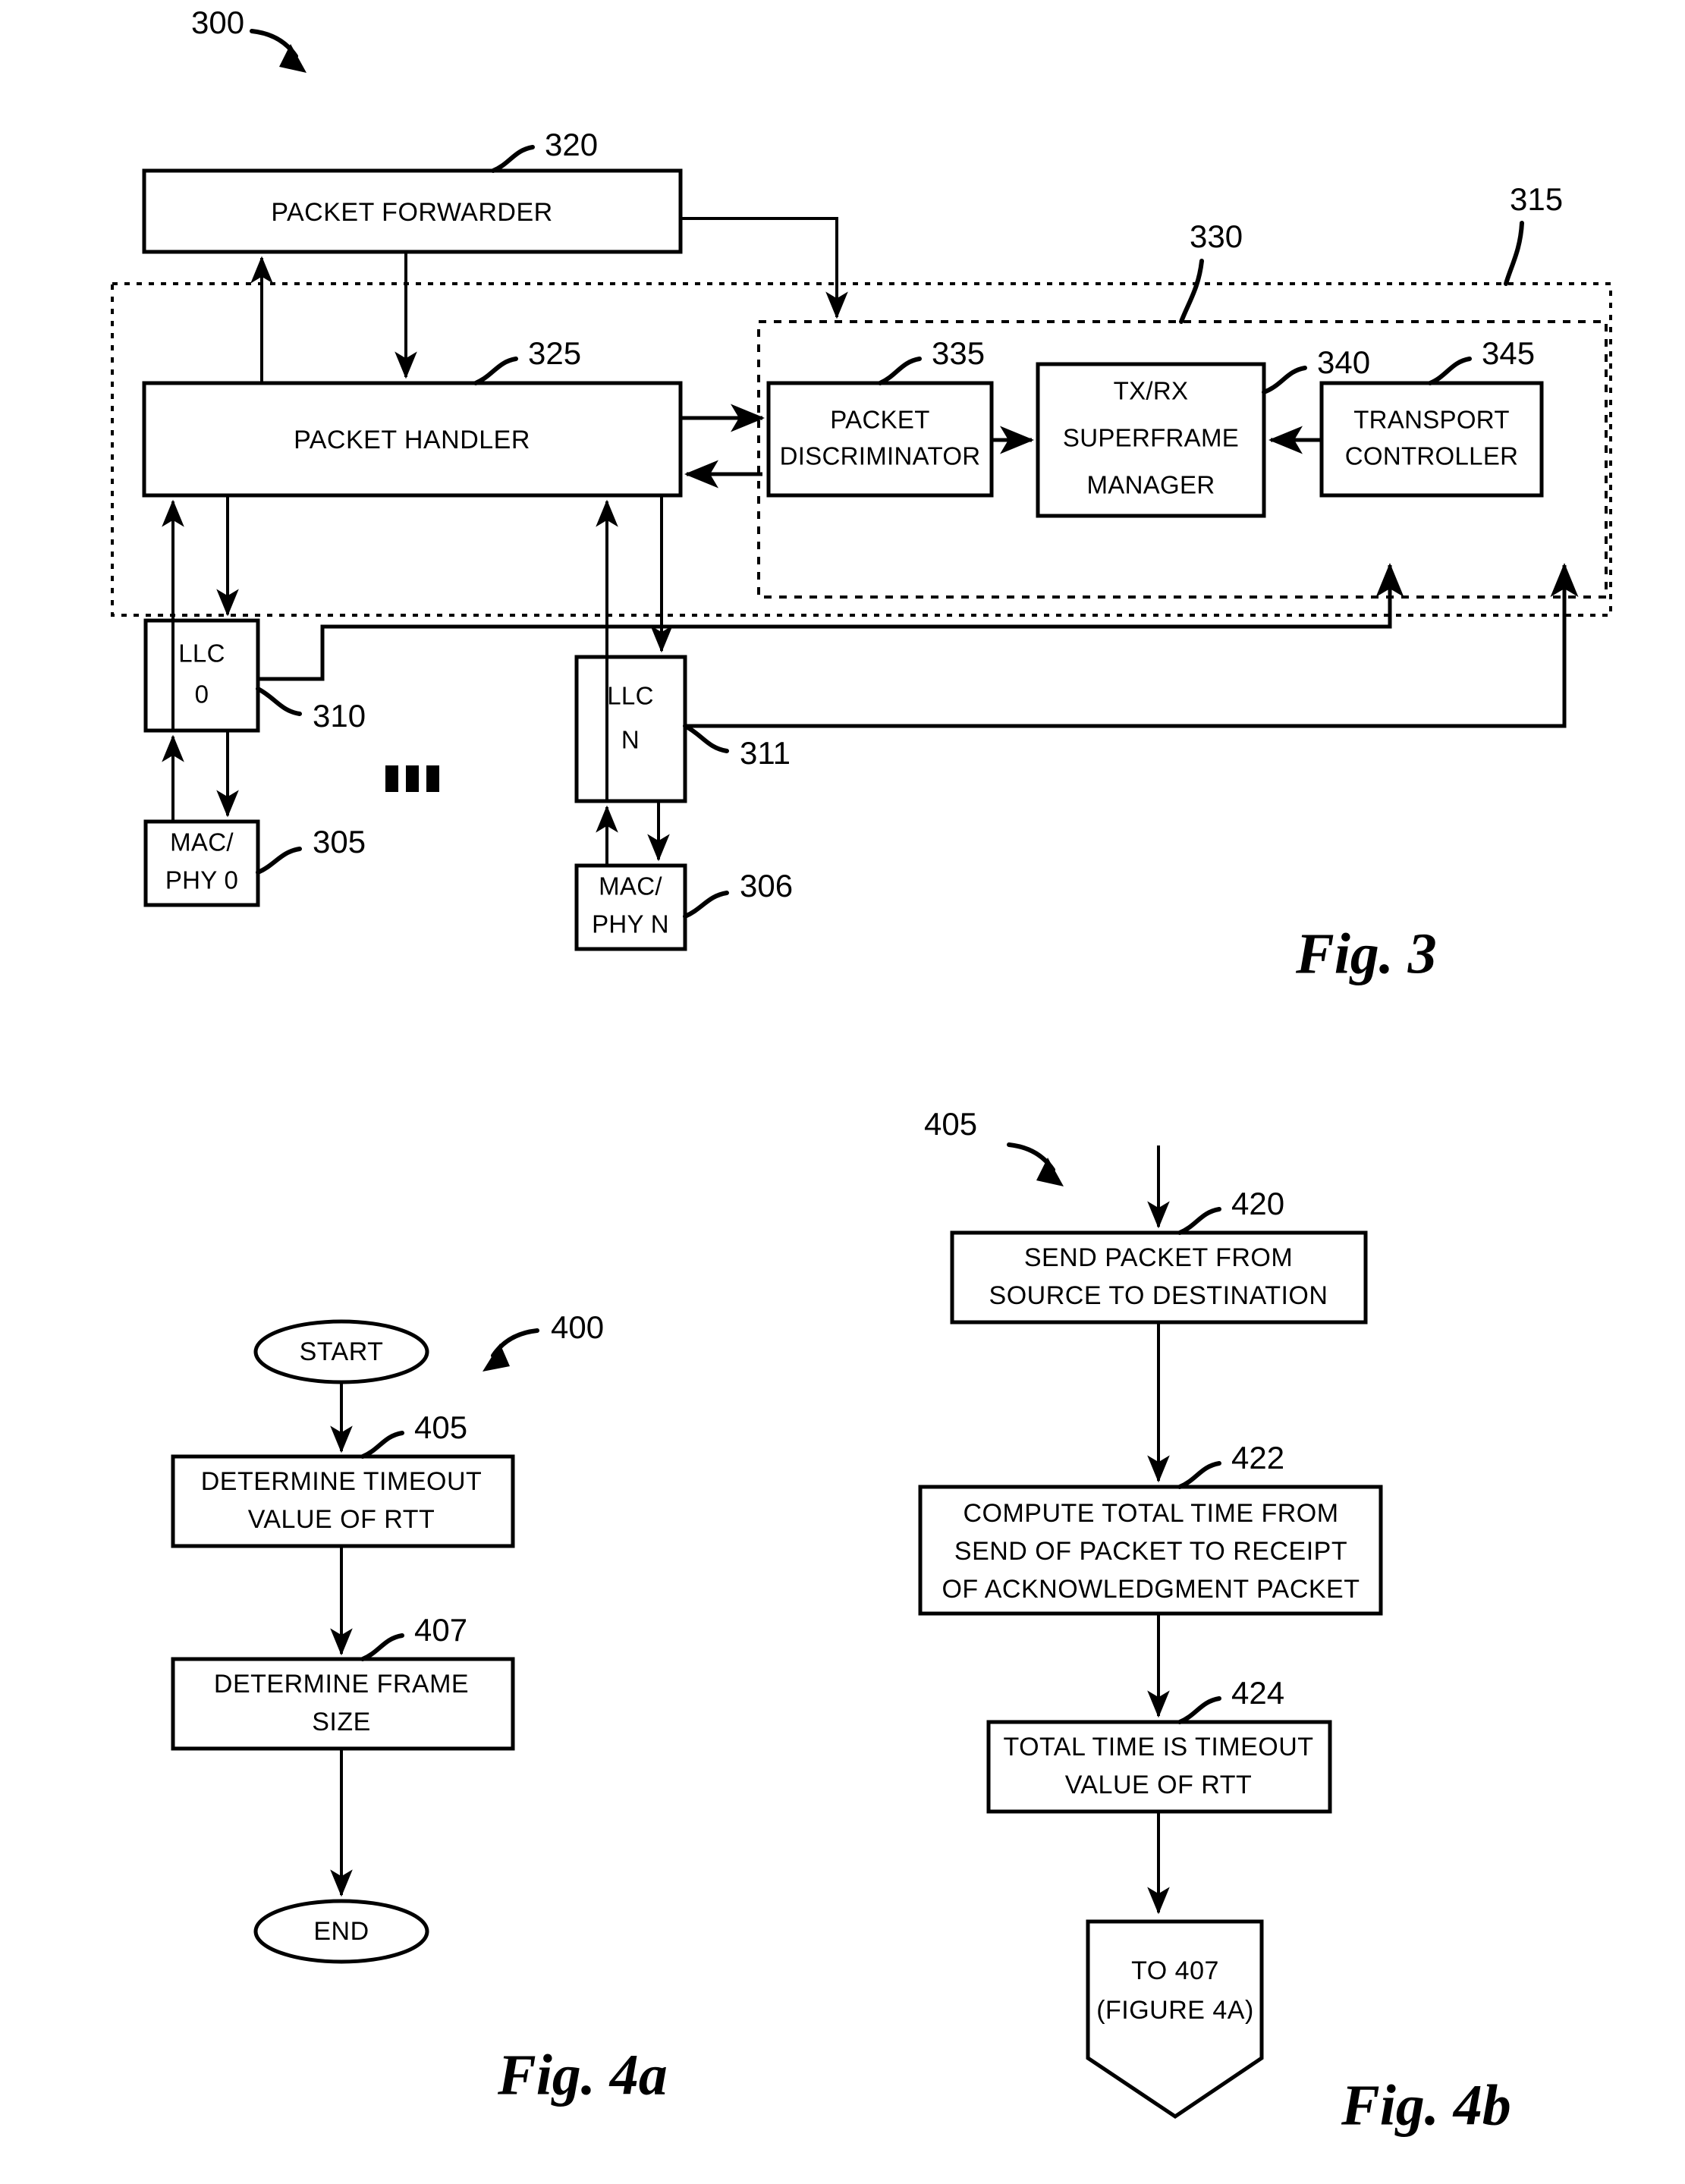  I want to click on ref-310: 310, so click(339, 716).